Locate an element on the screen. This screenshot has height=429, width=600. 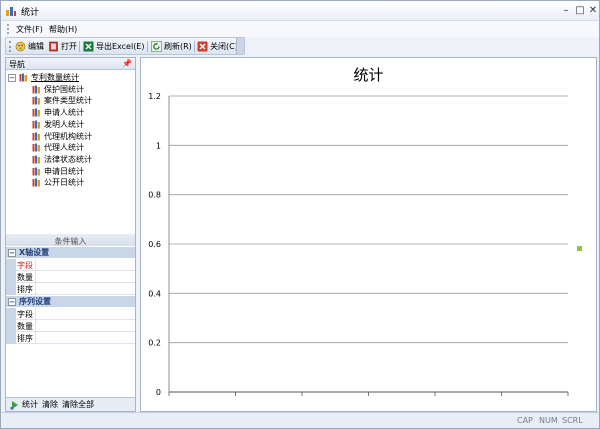
tree-item-label: 公开日统计 is located at coordinates (64, 182).